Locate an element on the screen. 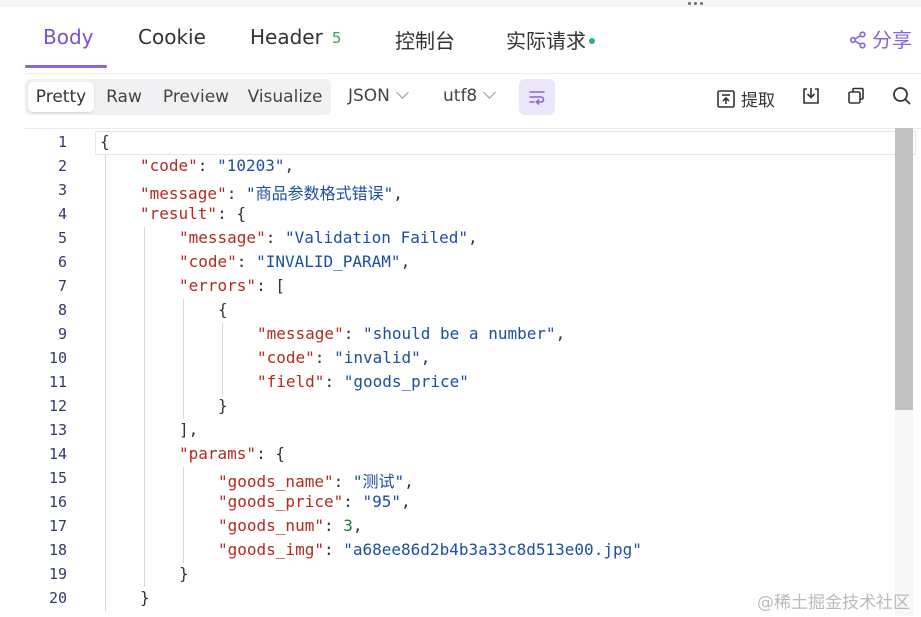  search-button is located at coordinates (902, 97).